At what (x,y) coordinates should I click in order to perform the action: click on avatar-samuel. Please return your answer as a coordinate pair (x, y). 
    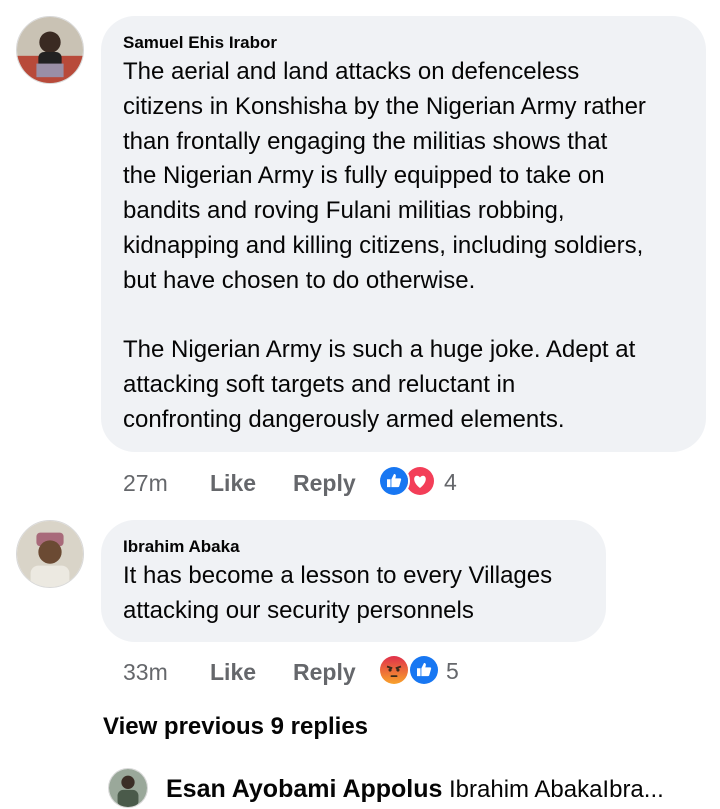
    Looking at the image, I should click on (50, 50).